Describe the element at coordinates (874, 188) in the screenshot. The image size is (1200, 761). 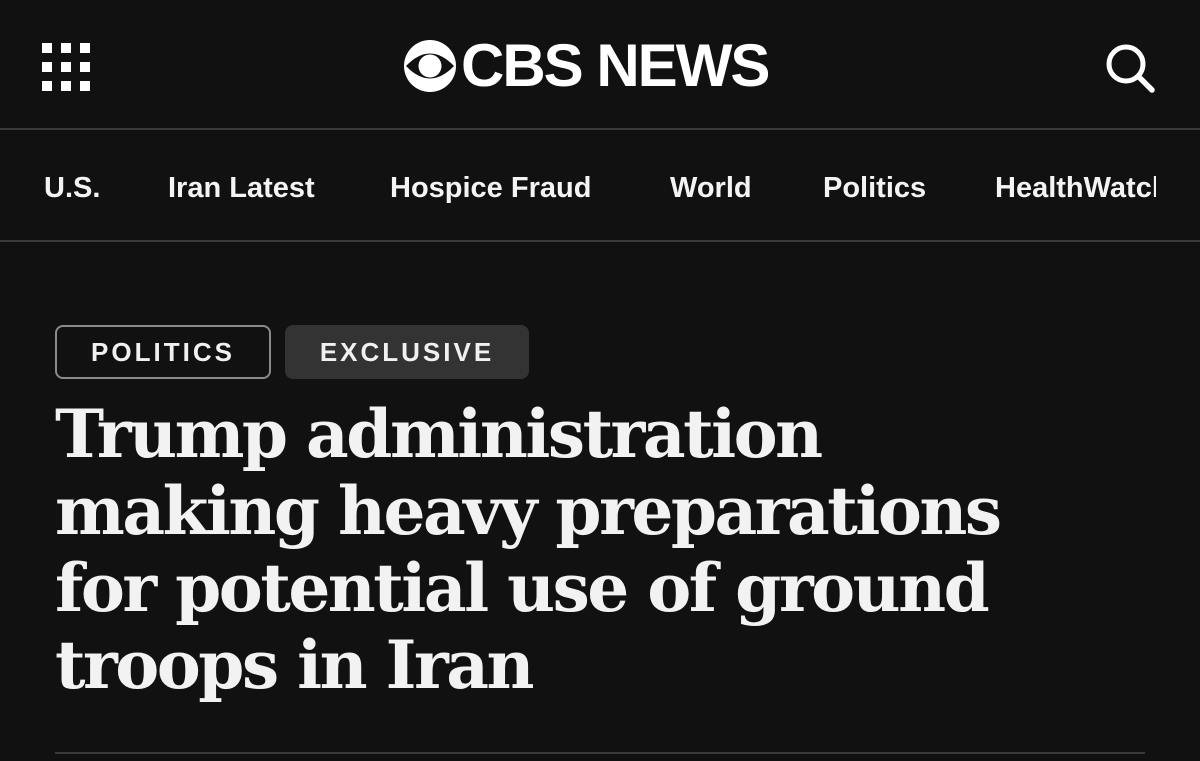
I see `nav-item-politics: Politics` at that location.